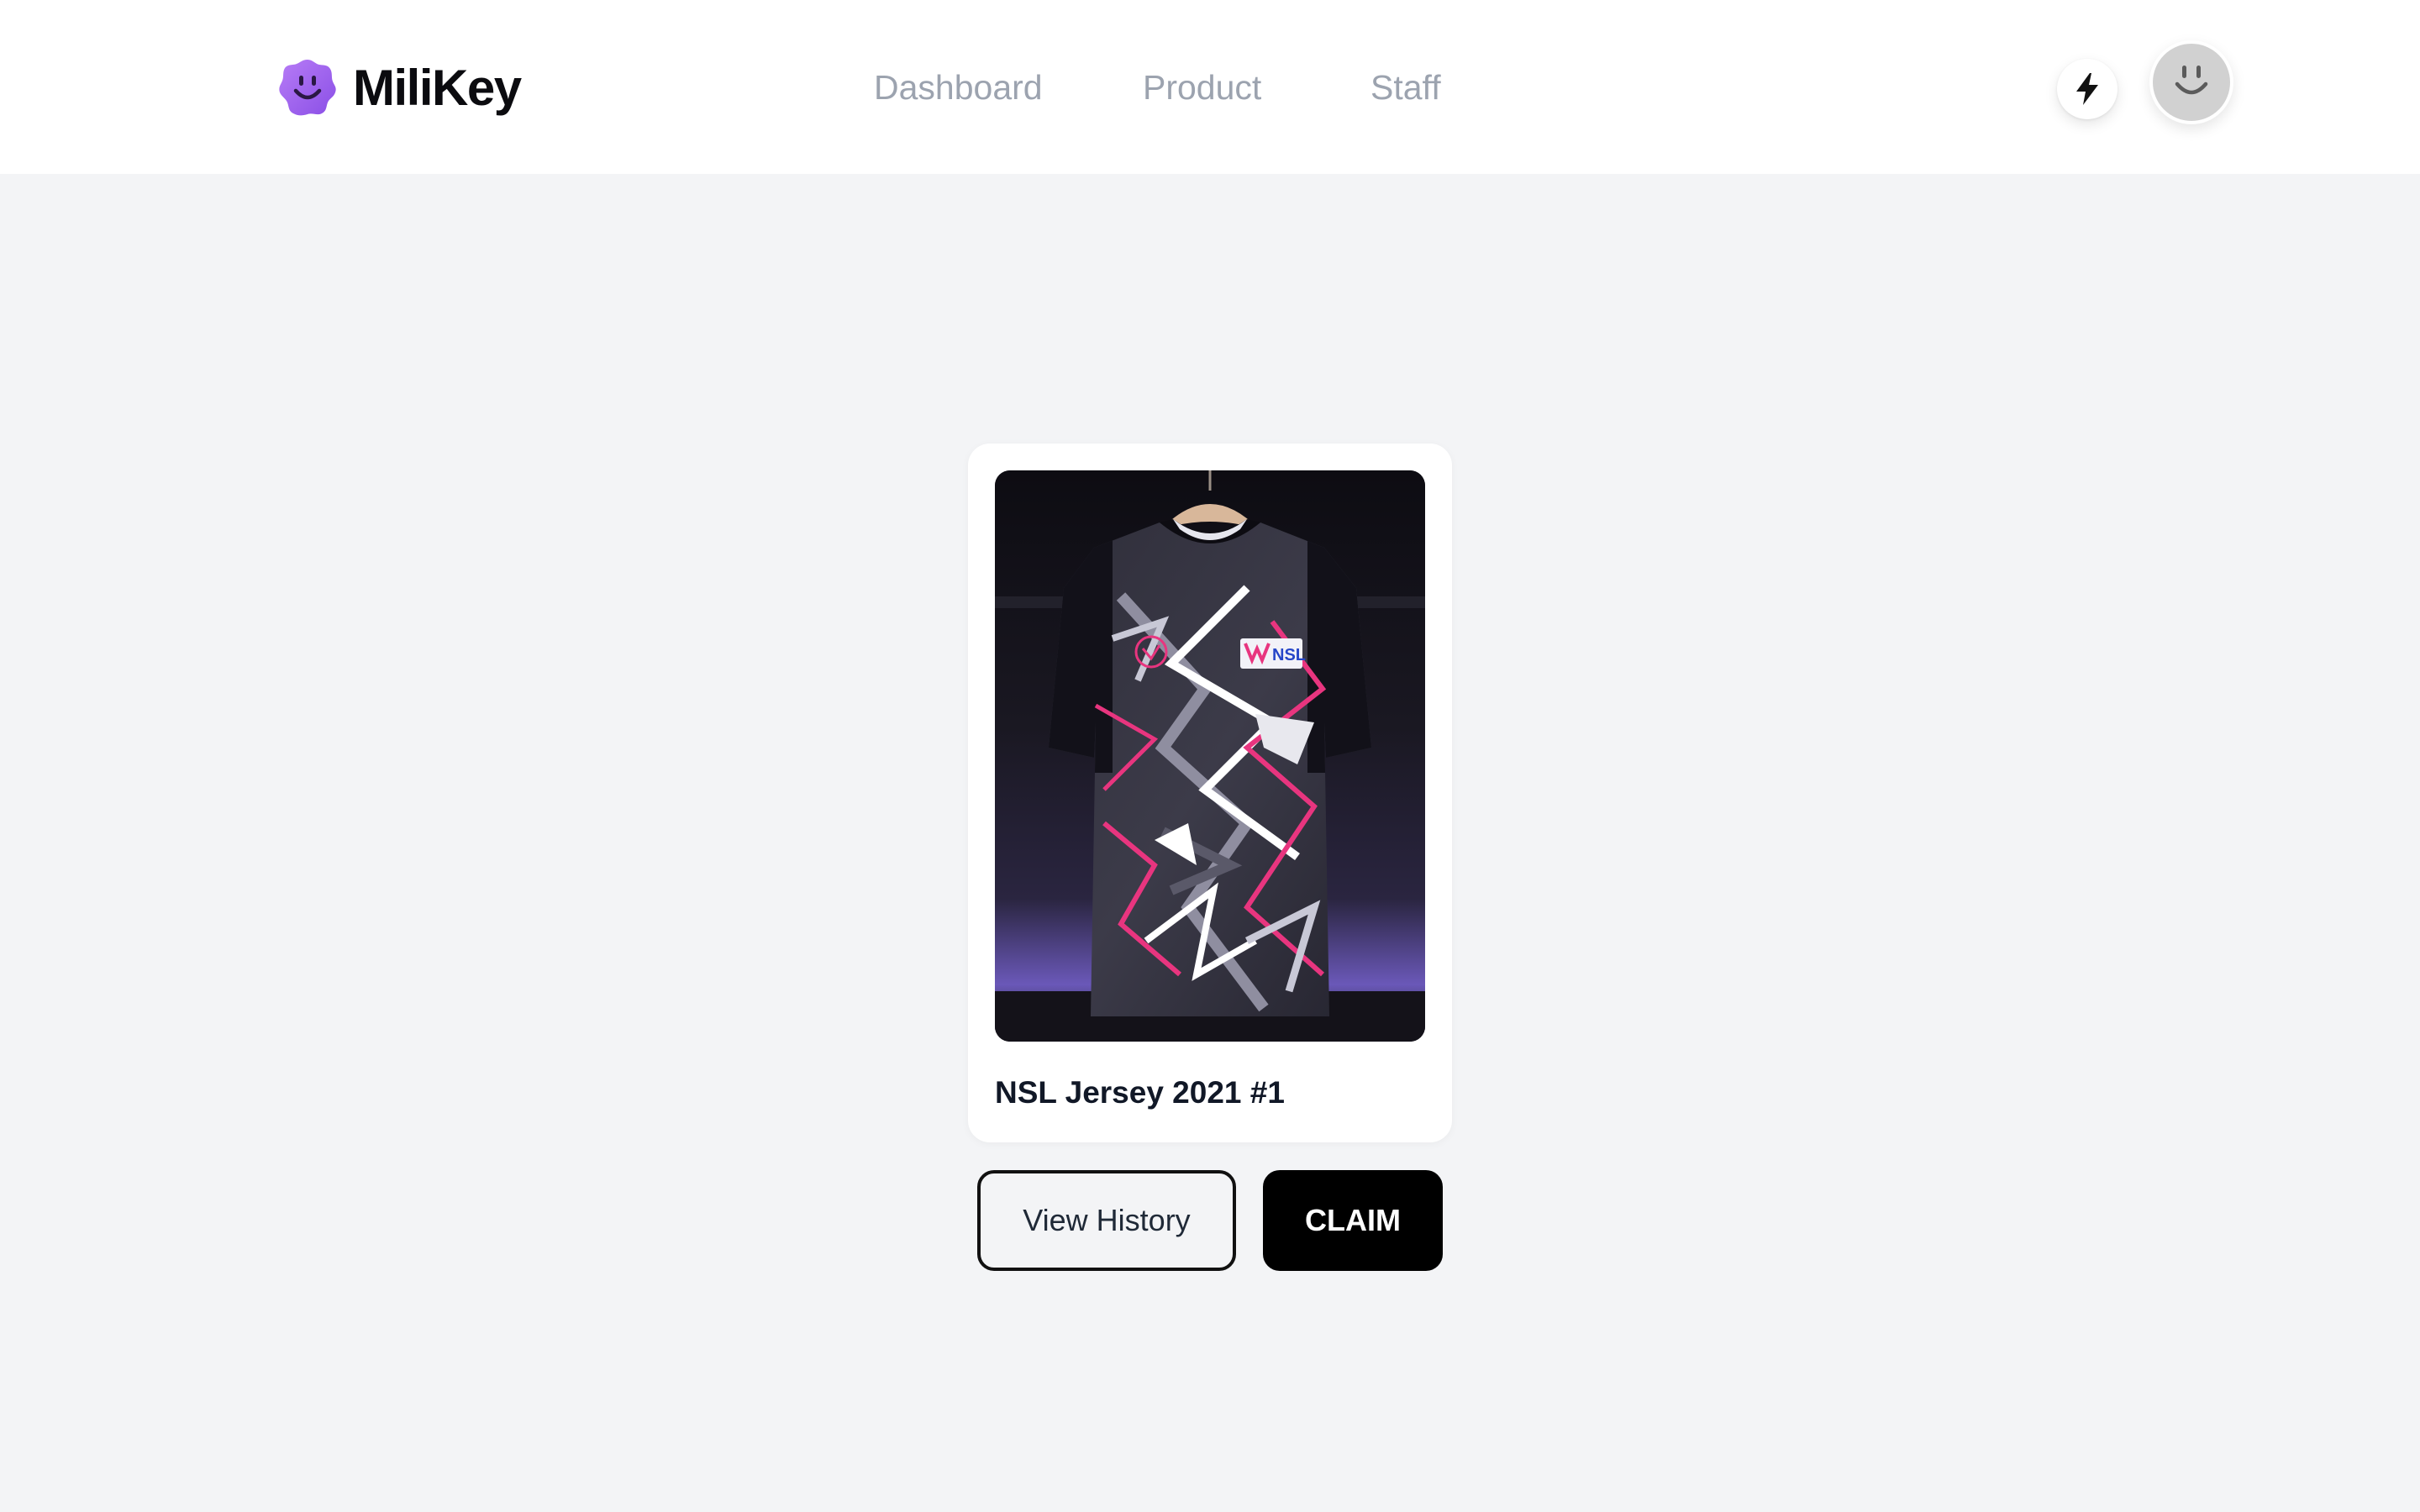  I want to click on svg-text: NSL, so click(1289, 655).